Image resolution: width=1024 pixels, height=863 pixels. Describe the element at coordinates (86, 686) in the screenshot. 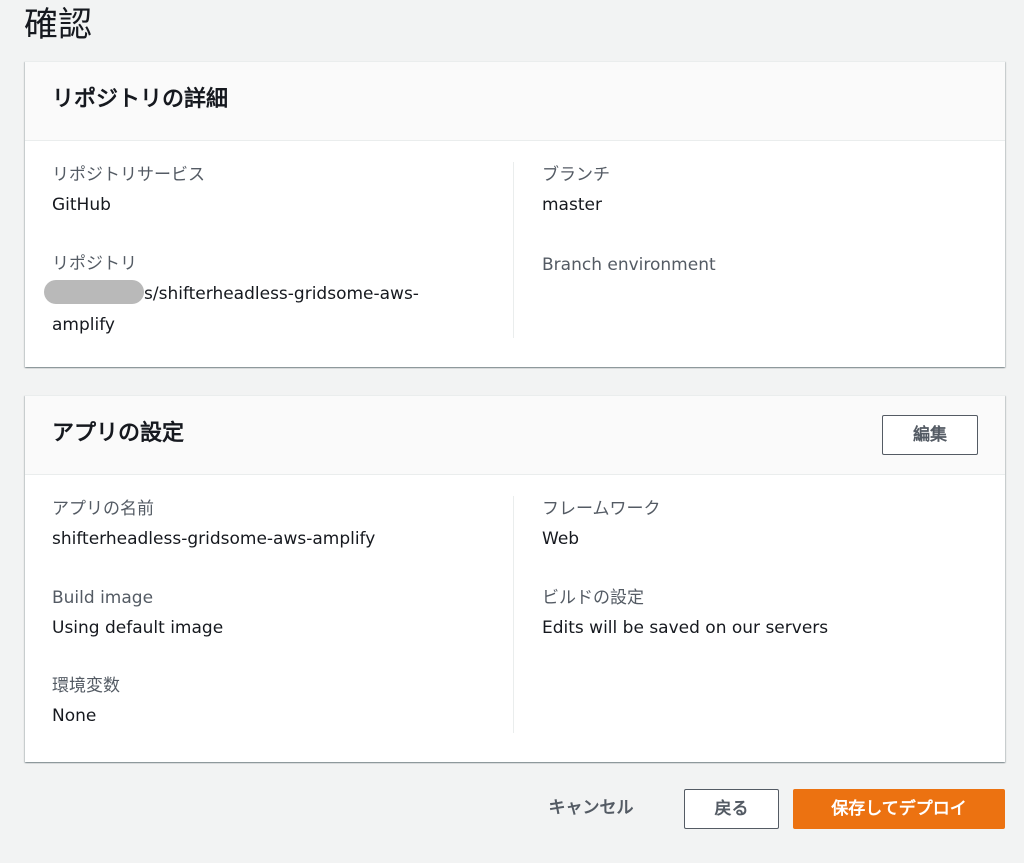

I see `env-vars-label: 環境変数` at that location.